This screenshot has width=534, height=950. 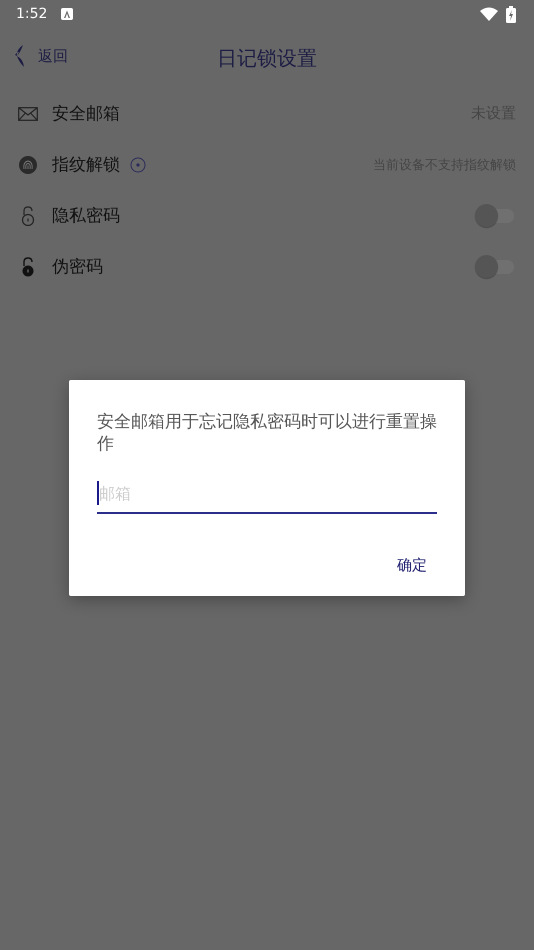 I want to click on text-cursor, so click(x=98, y=493).